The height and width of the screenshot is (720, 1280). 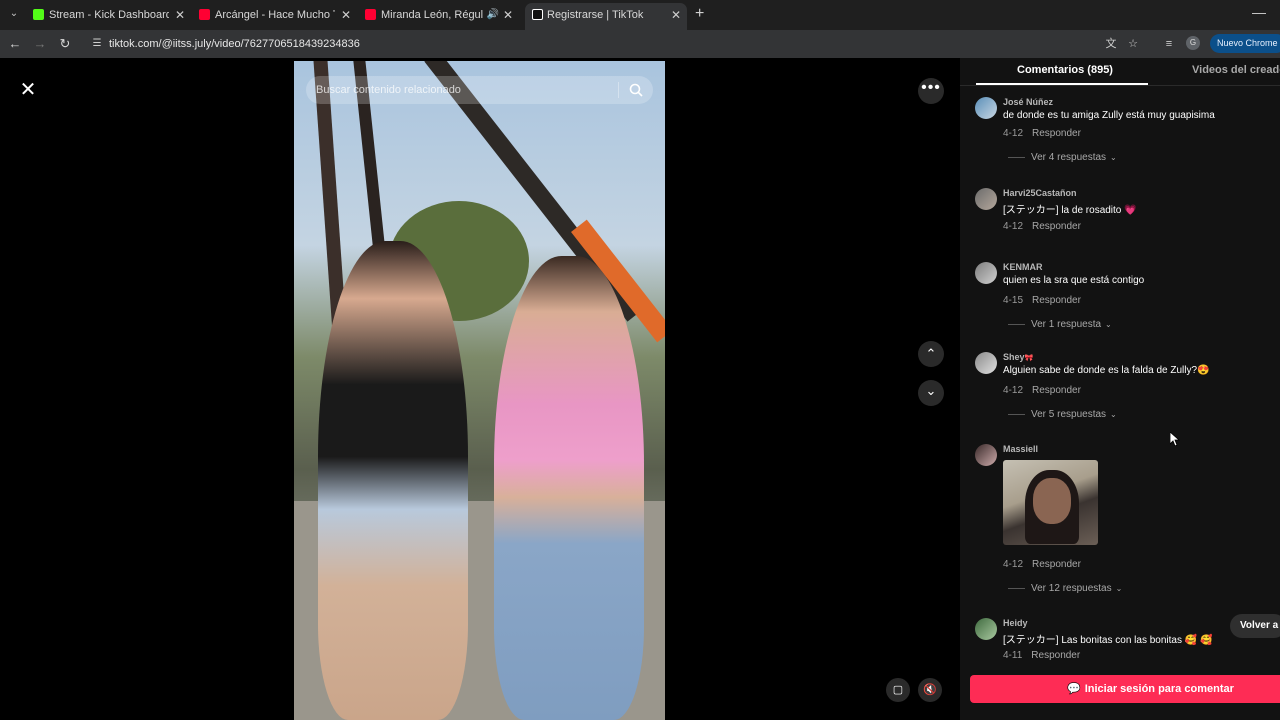 I want to click on search-icon, so click(x=636, y=90).